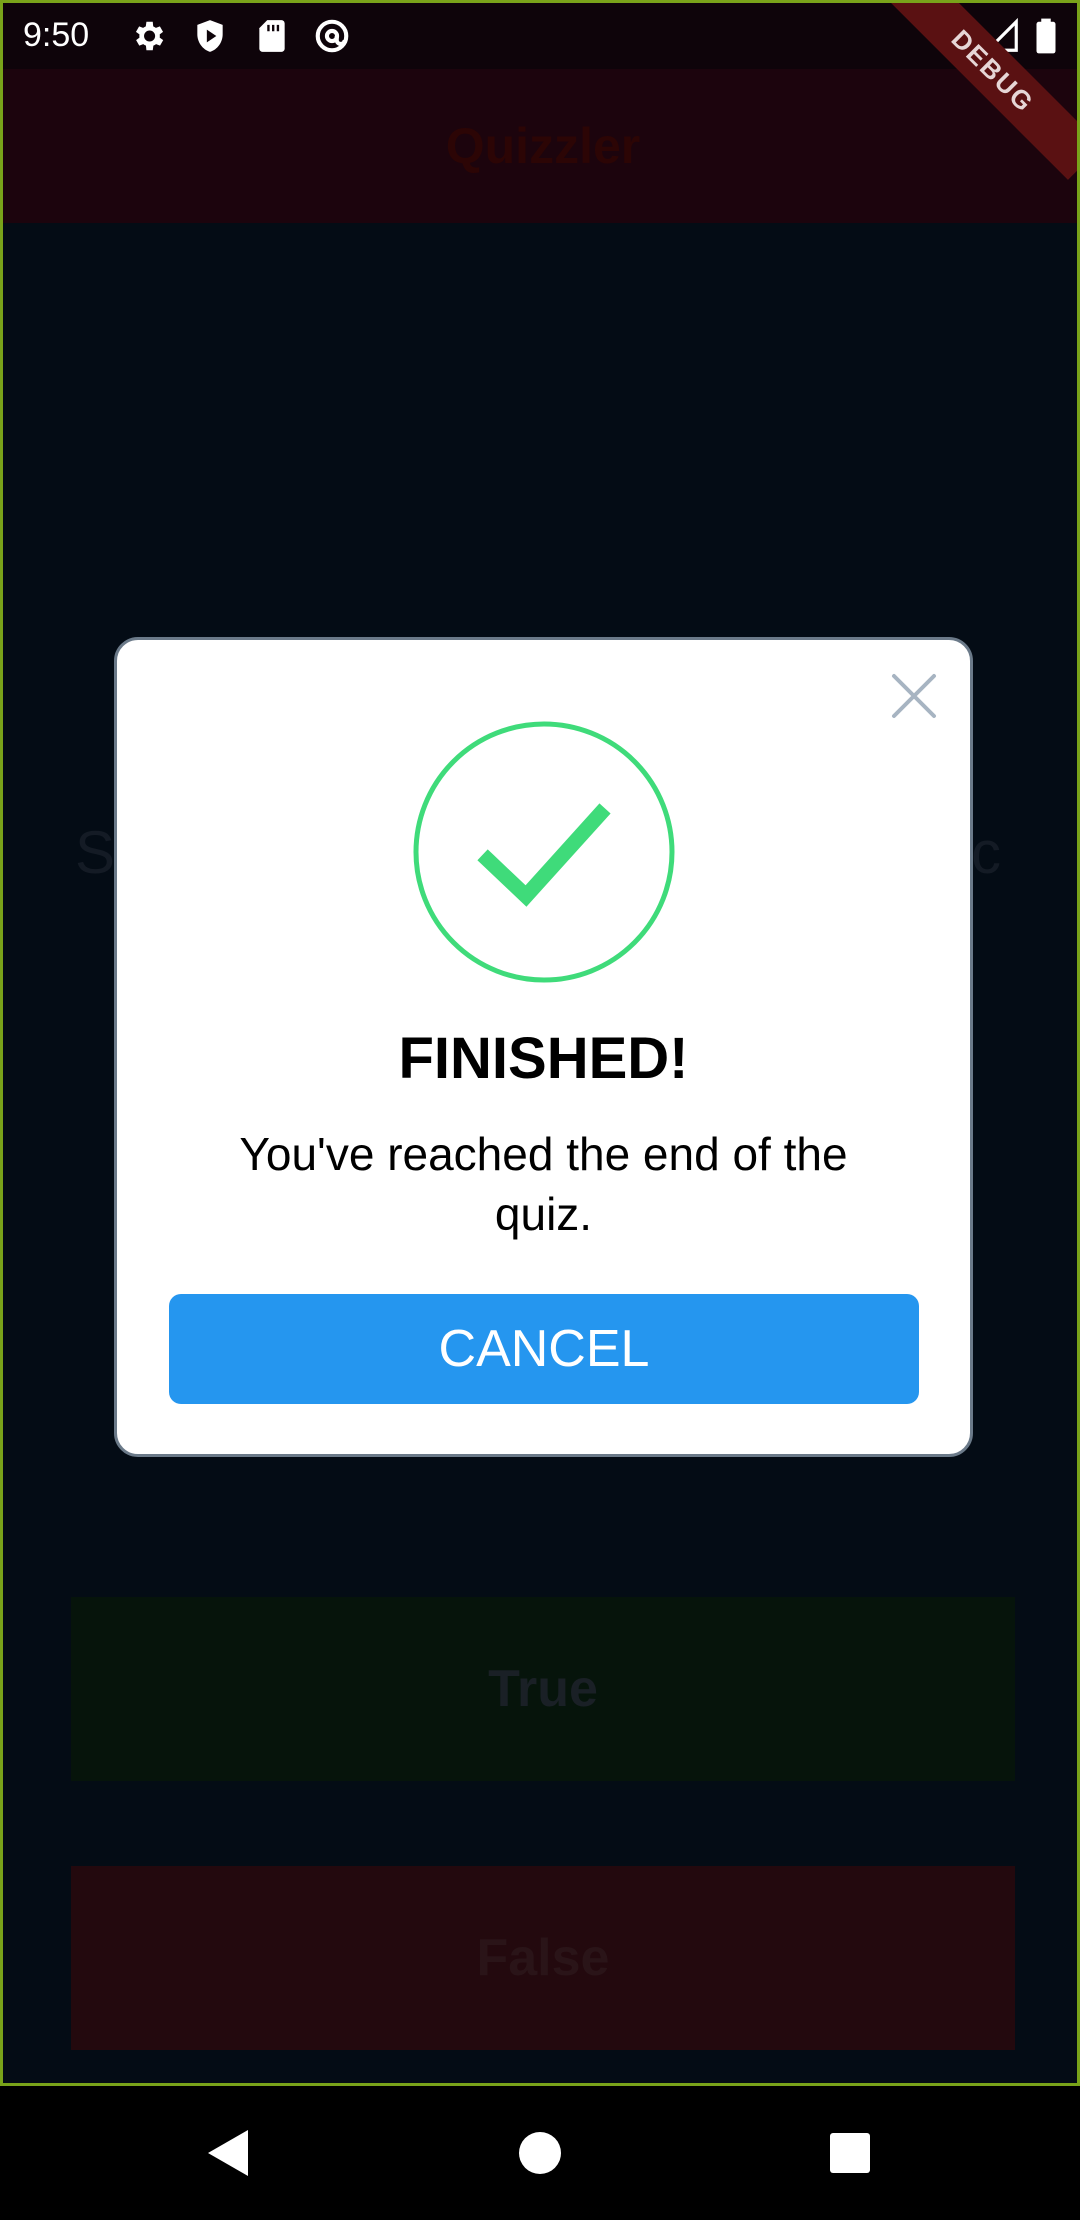  What do you see at coordinates (272, 36) in the screenshot?
I see `sd-card-icon` at bounding box center [272, 36].